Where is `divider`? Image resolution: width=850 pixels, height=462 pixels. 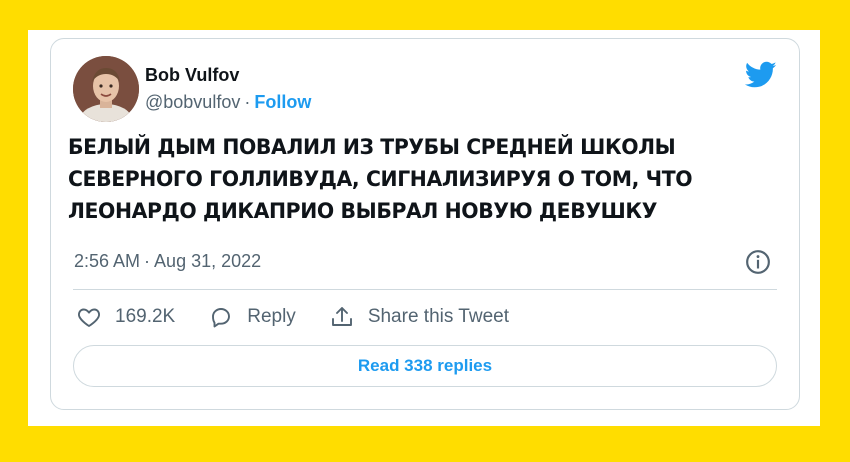
divider is located at coordinates (425, 289).